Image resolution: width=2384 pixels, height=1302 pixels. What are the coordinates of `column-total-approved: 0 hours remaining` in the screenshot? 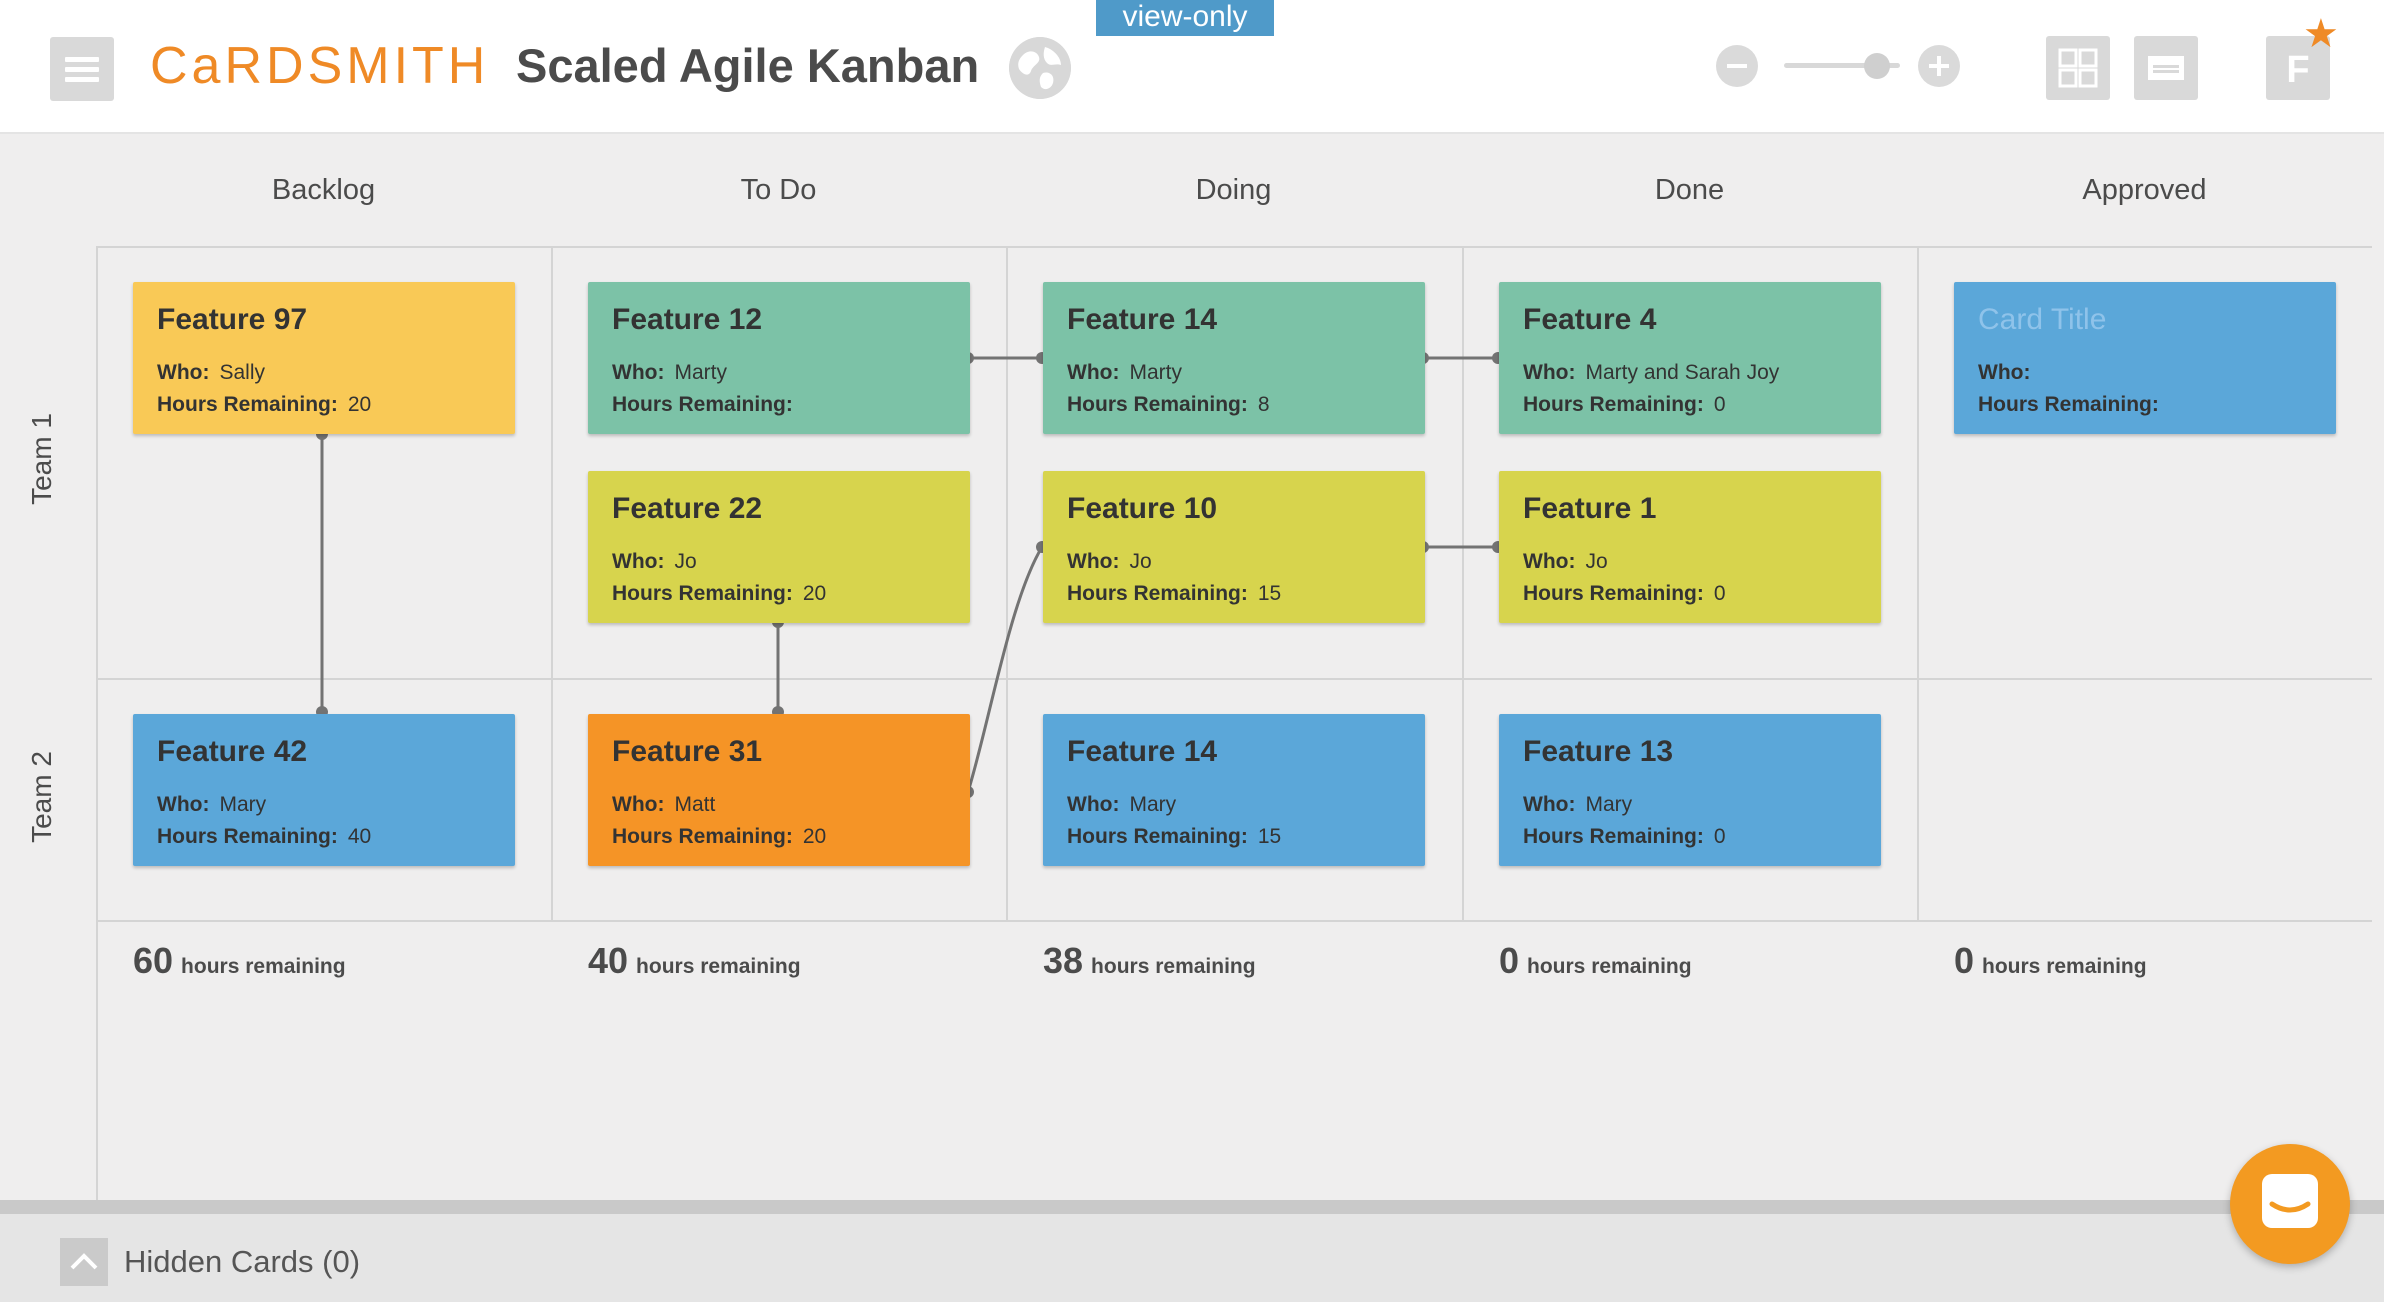 It's located at (2050, 960).